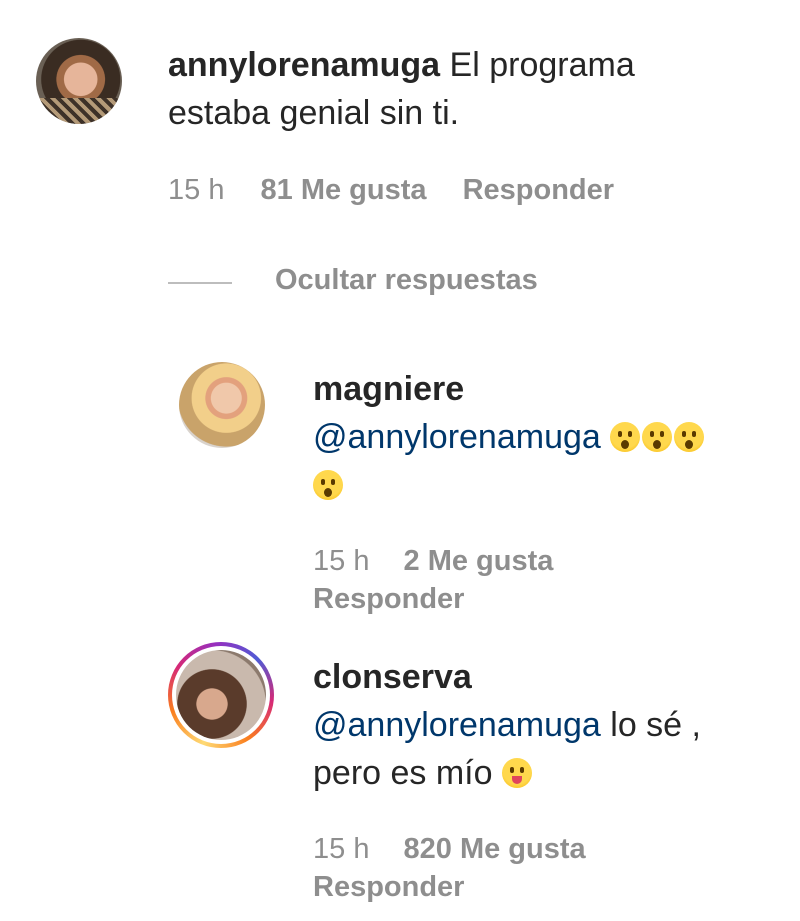 The image size is (800, 921). I want to click on reply-2-mention: @annylorenamuga, so click(457, 725).